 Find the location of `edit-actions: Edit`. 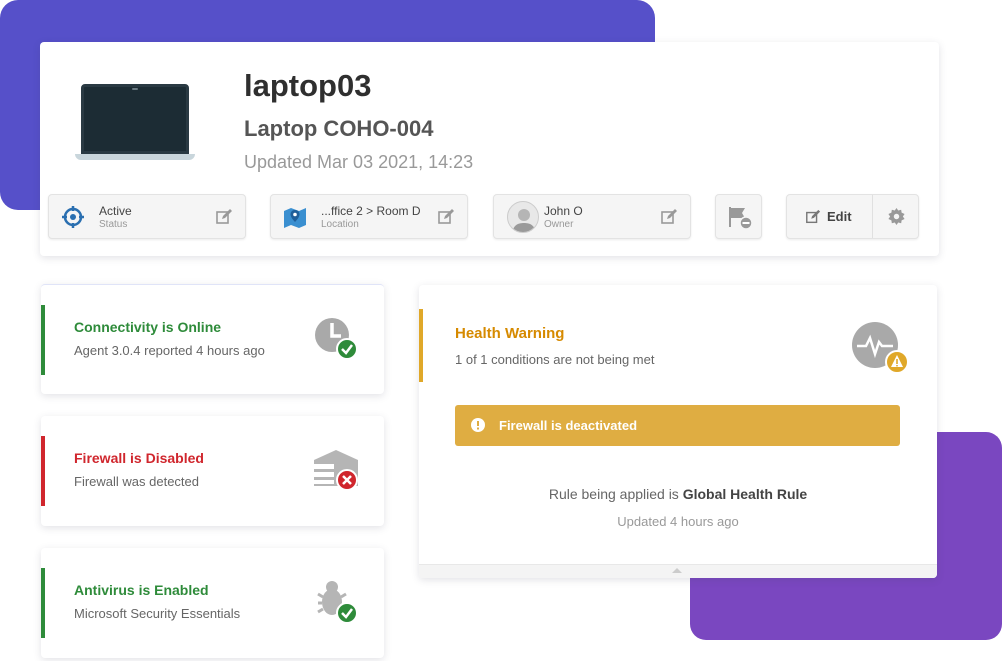

edit-actions: Edit is located at coordinates (852, 216).